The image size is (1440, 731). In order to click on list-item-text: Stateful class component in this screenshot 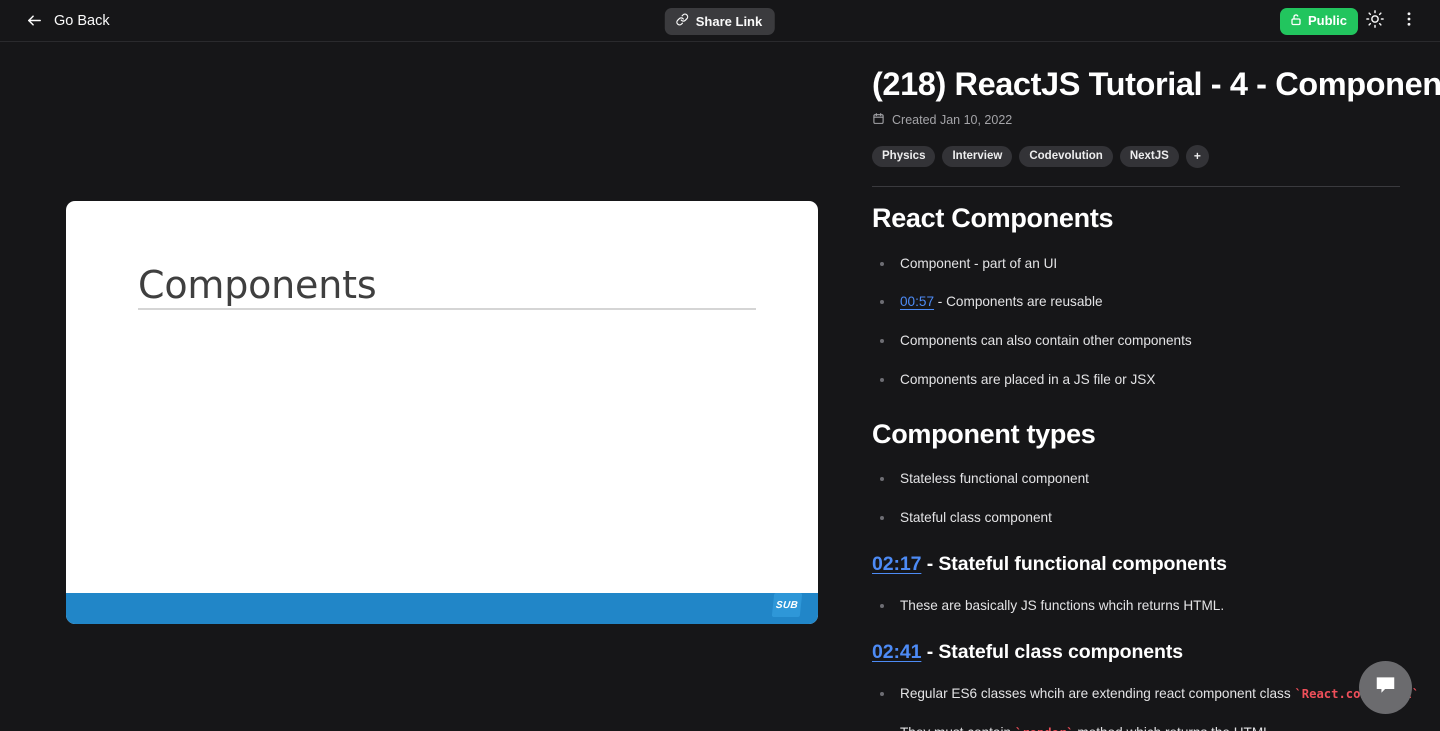, I will do `click(976, 517)`.